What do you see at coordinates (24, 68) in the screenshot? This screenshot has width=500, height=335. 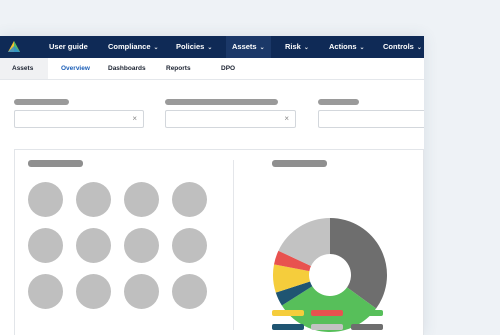 I see `subnav-assets: Assets` at bounding box center [24, 68].